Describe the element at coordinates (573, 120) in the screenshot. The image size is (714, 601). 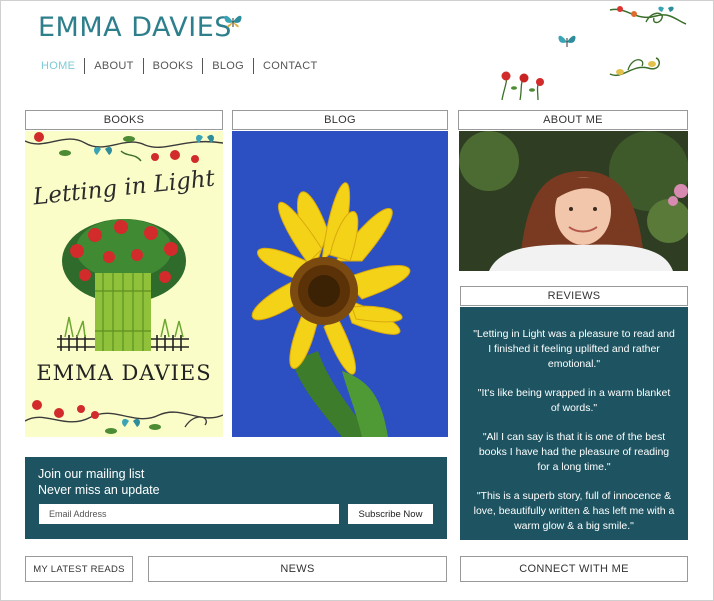
I see `about-header: ABOUT ME` at that location.